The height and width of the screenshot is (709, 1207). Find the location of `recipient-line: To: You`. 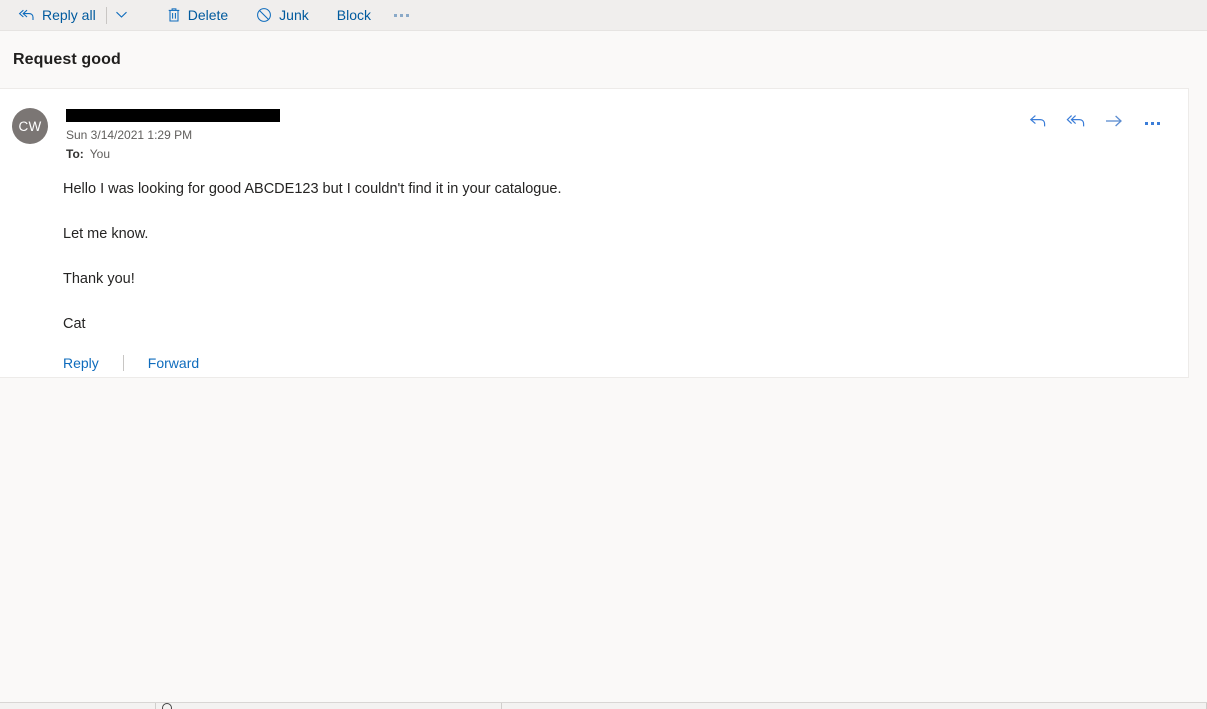

recipient-line: To: You is located at coordinates (173, 154).